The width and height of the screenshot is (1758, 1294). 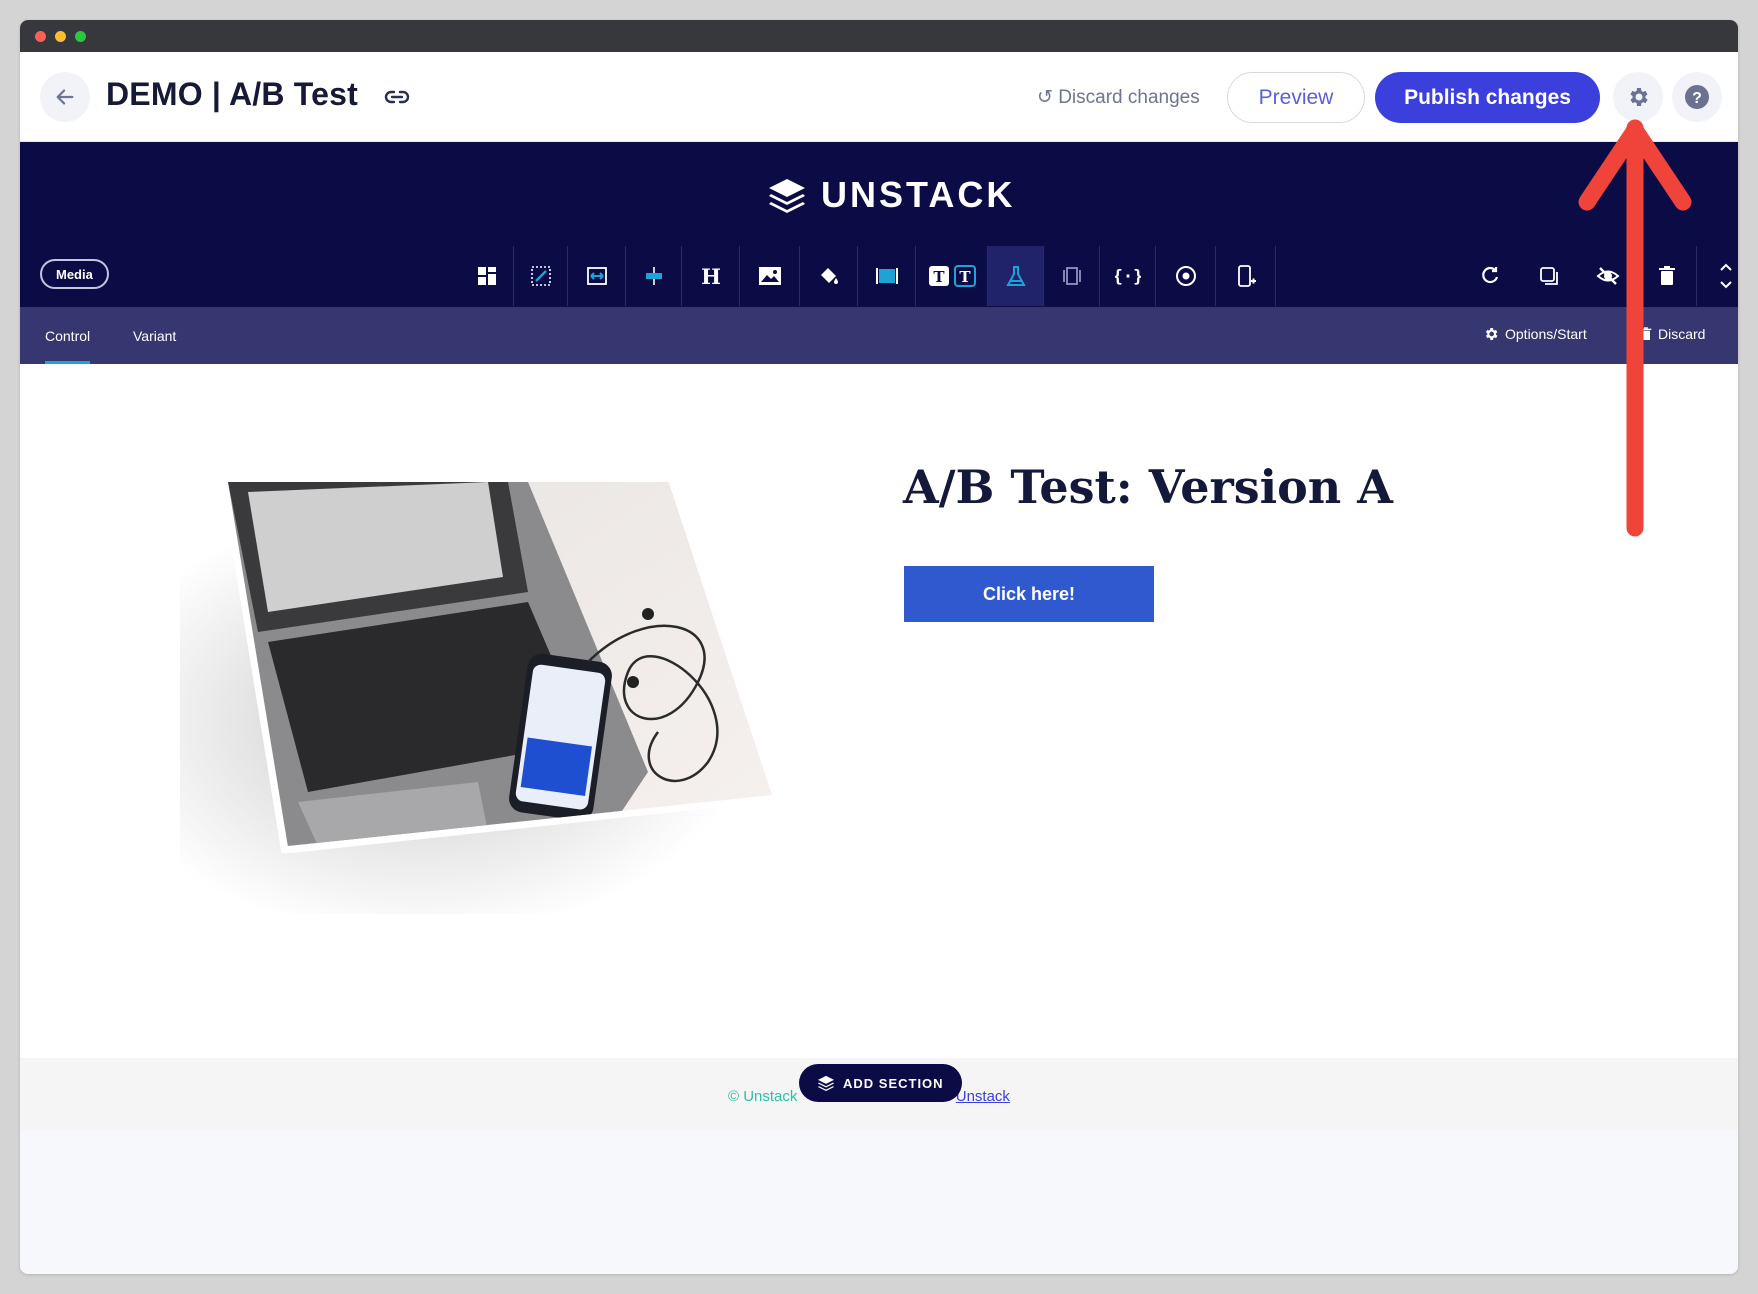 I want to click on background-icon, so click(x=886, y=276).